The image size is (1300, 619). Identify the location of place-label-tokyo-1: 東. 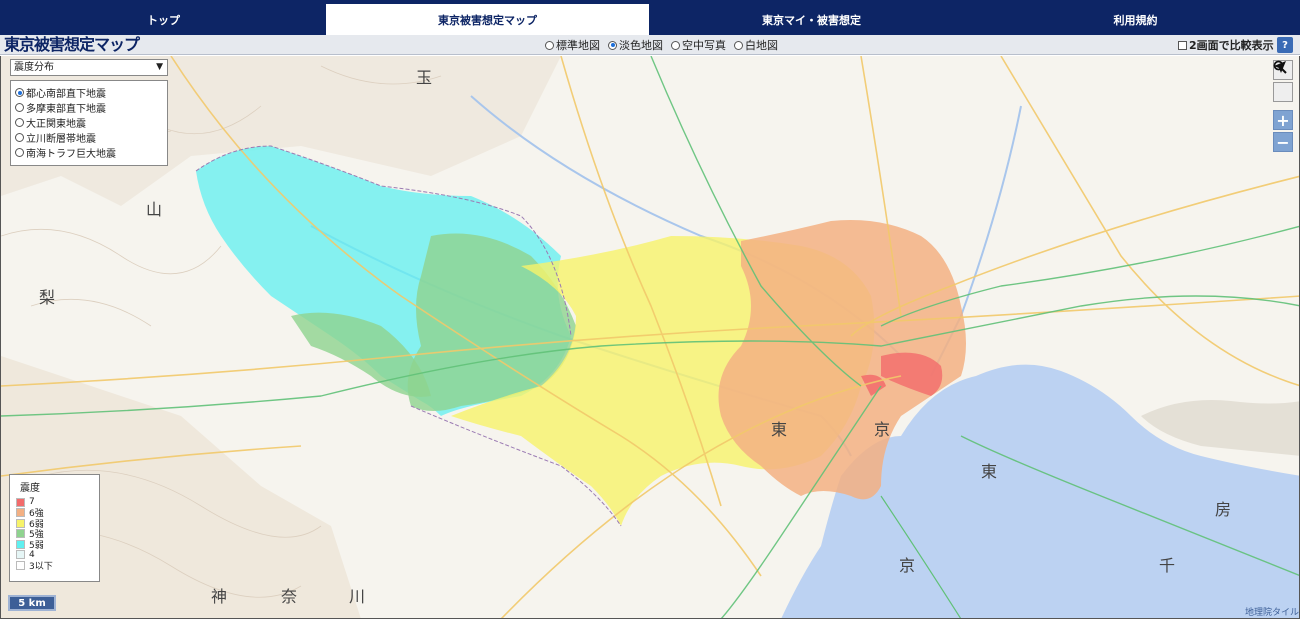
(779, 429).